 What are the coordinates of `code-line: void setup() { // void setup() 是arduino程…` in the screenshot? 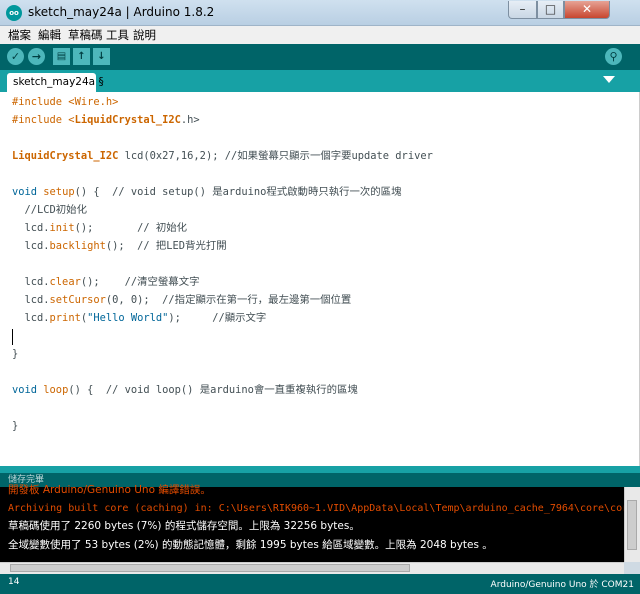 It's located at (207, 192).